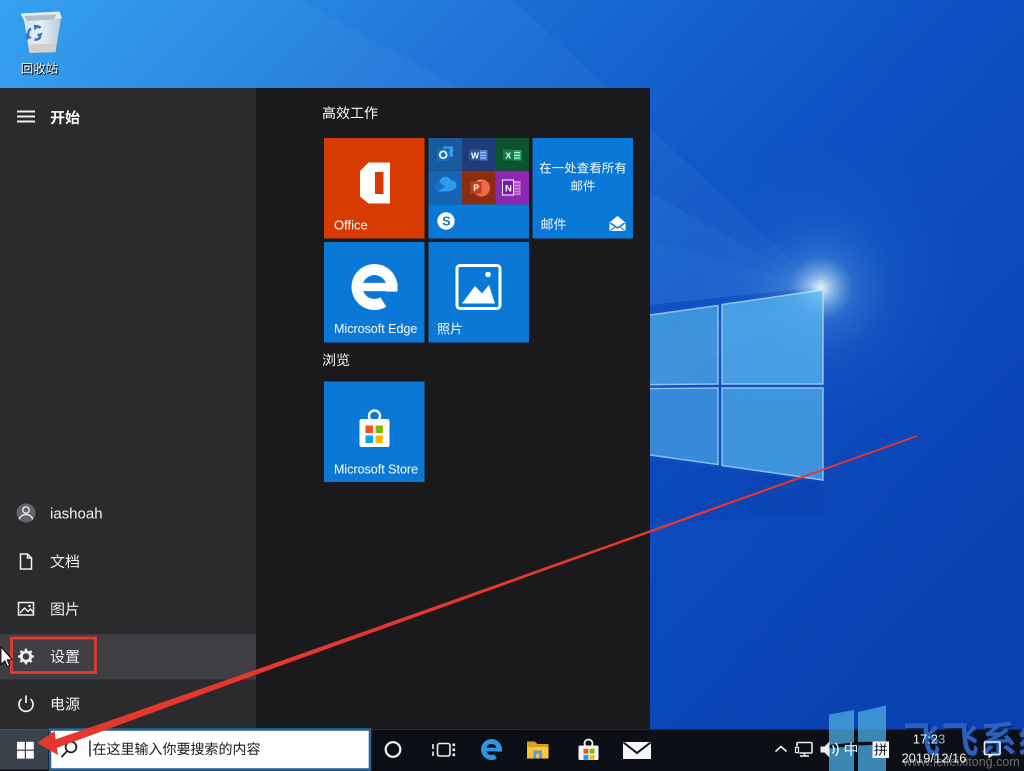 Image resolution: width=1024 pixels, height=771 pixels. I want to click on svg-text: 17:23, so click(929, 739).